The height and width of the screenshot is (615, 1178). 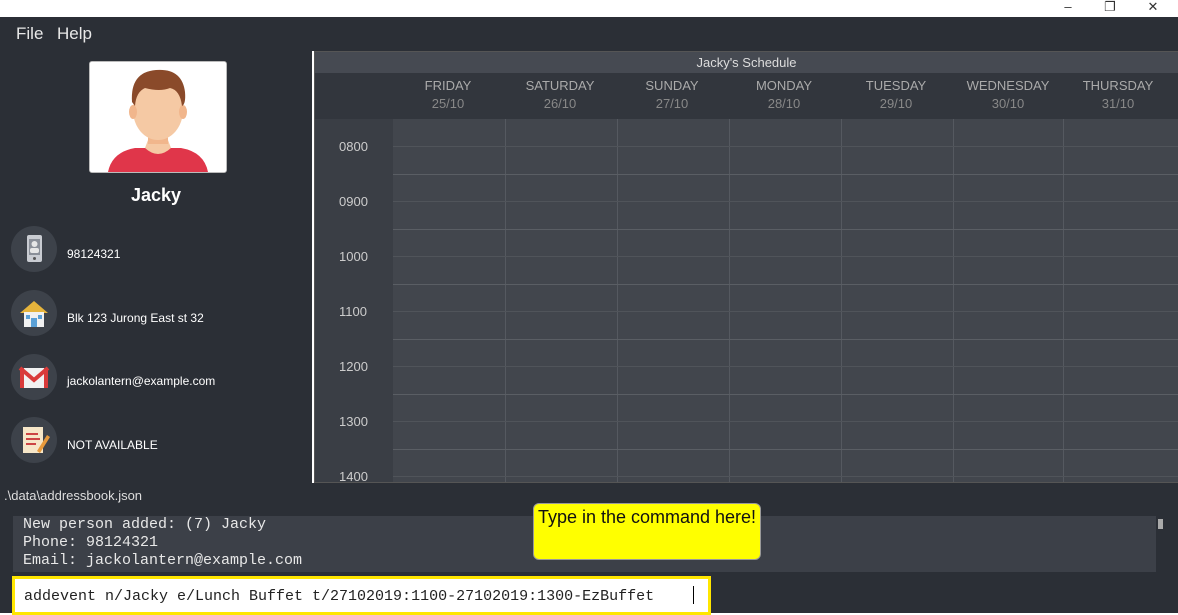 What do you see at coordinates (141, 381) in the screenshot?
I see `email-text: jackolantern@example.com` at bounding box center [141, 381].